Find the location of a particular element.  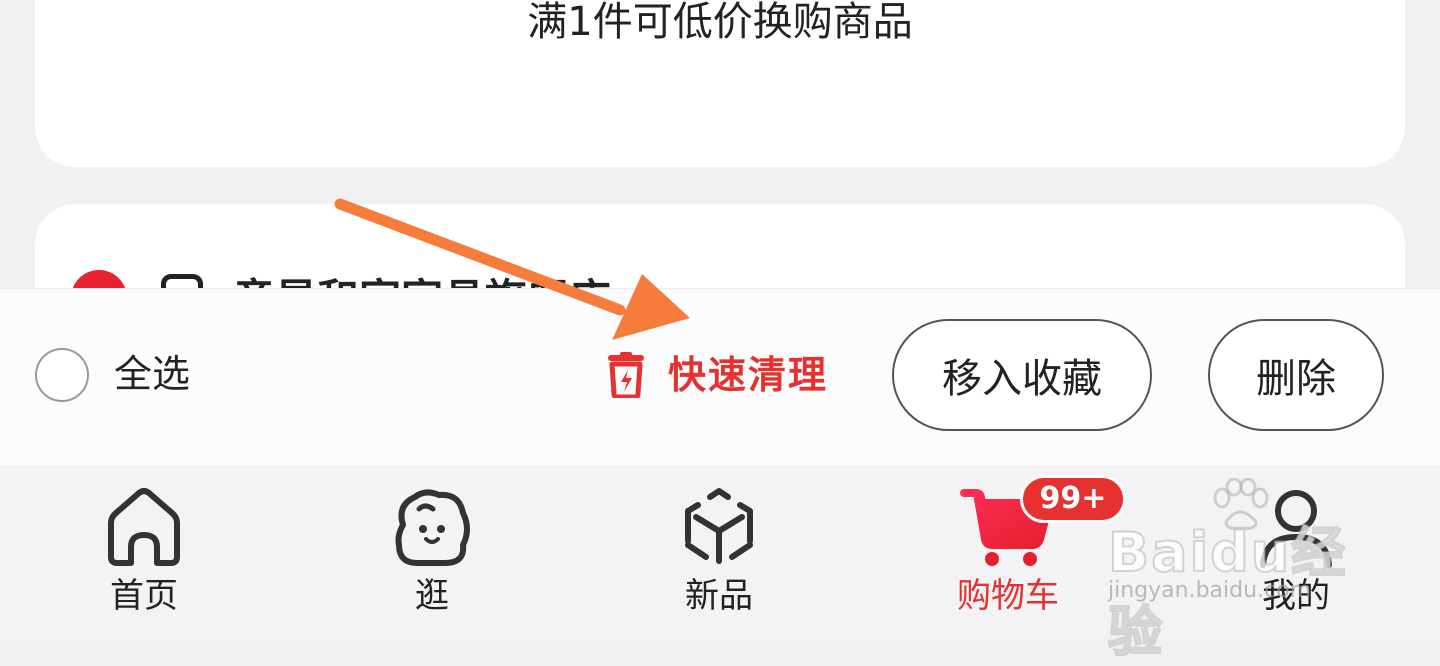

tab-home-label: 首页 is located at coordinates (144, 596).